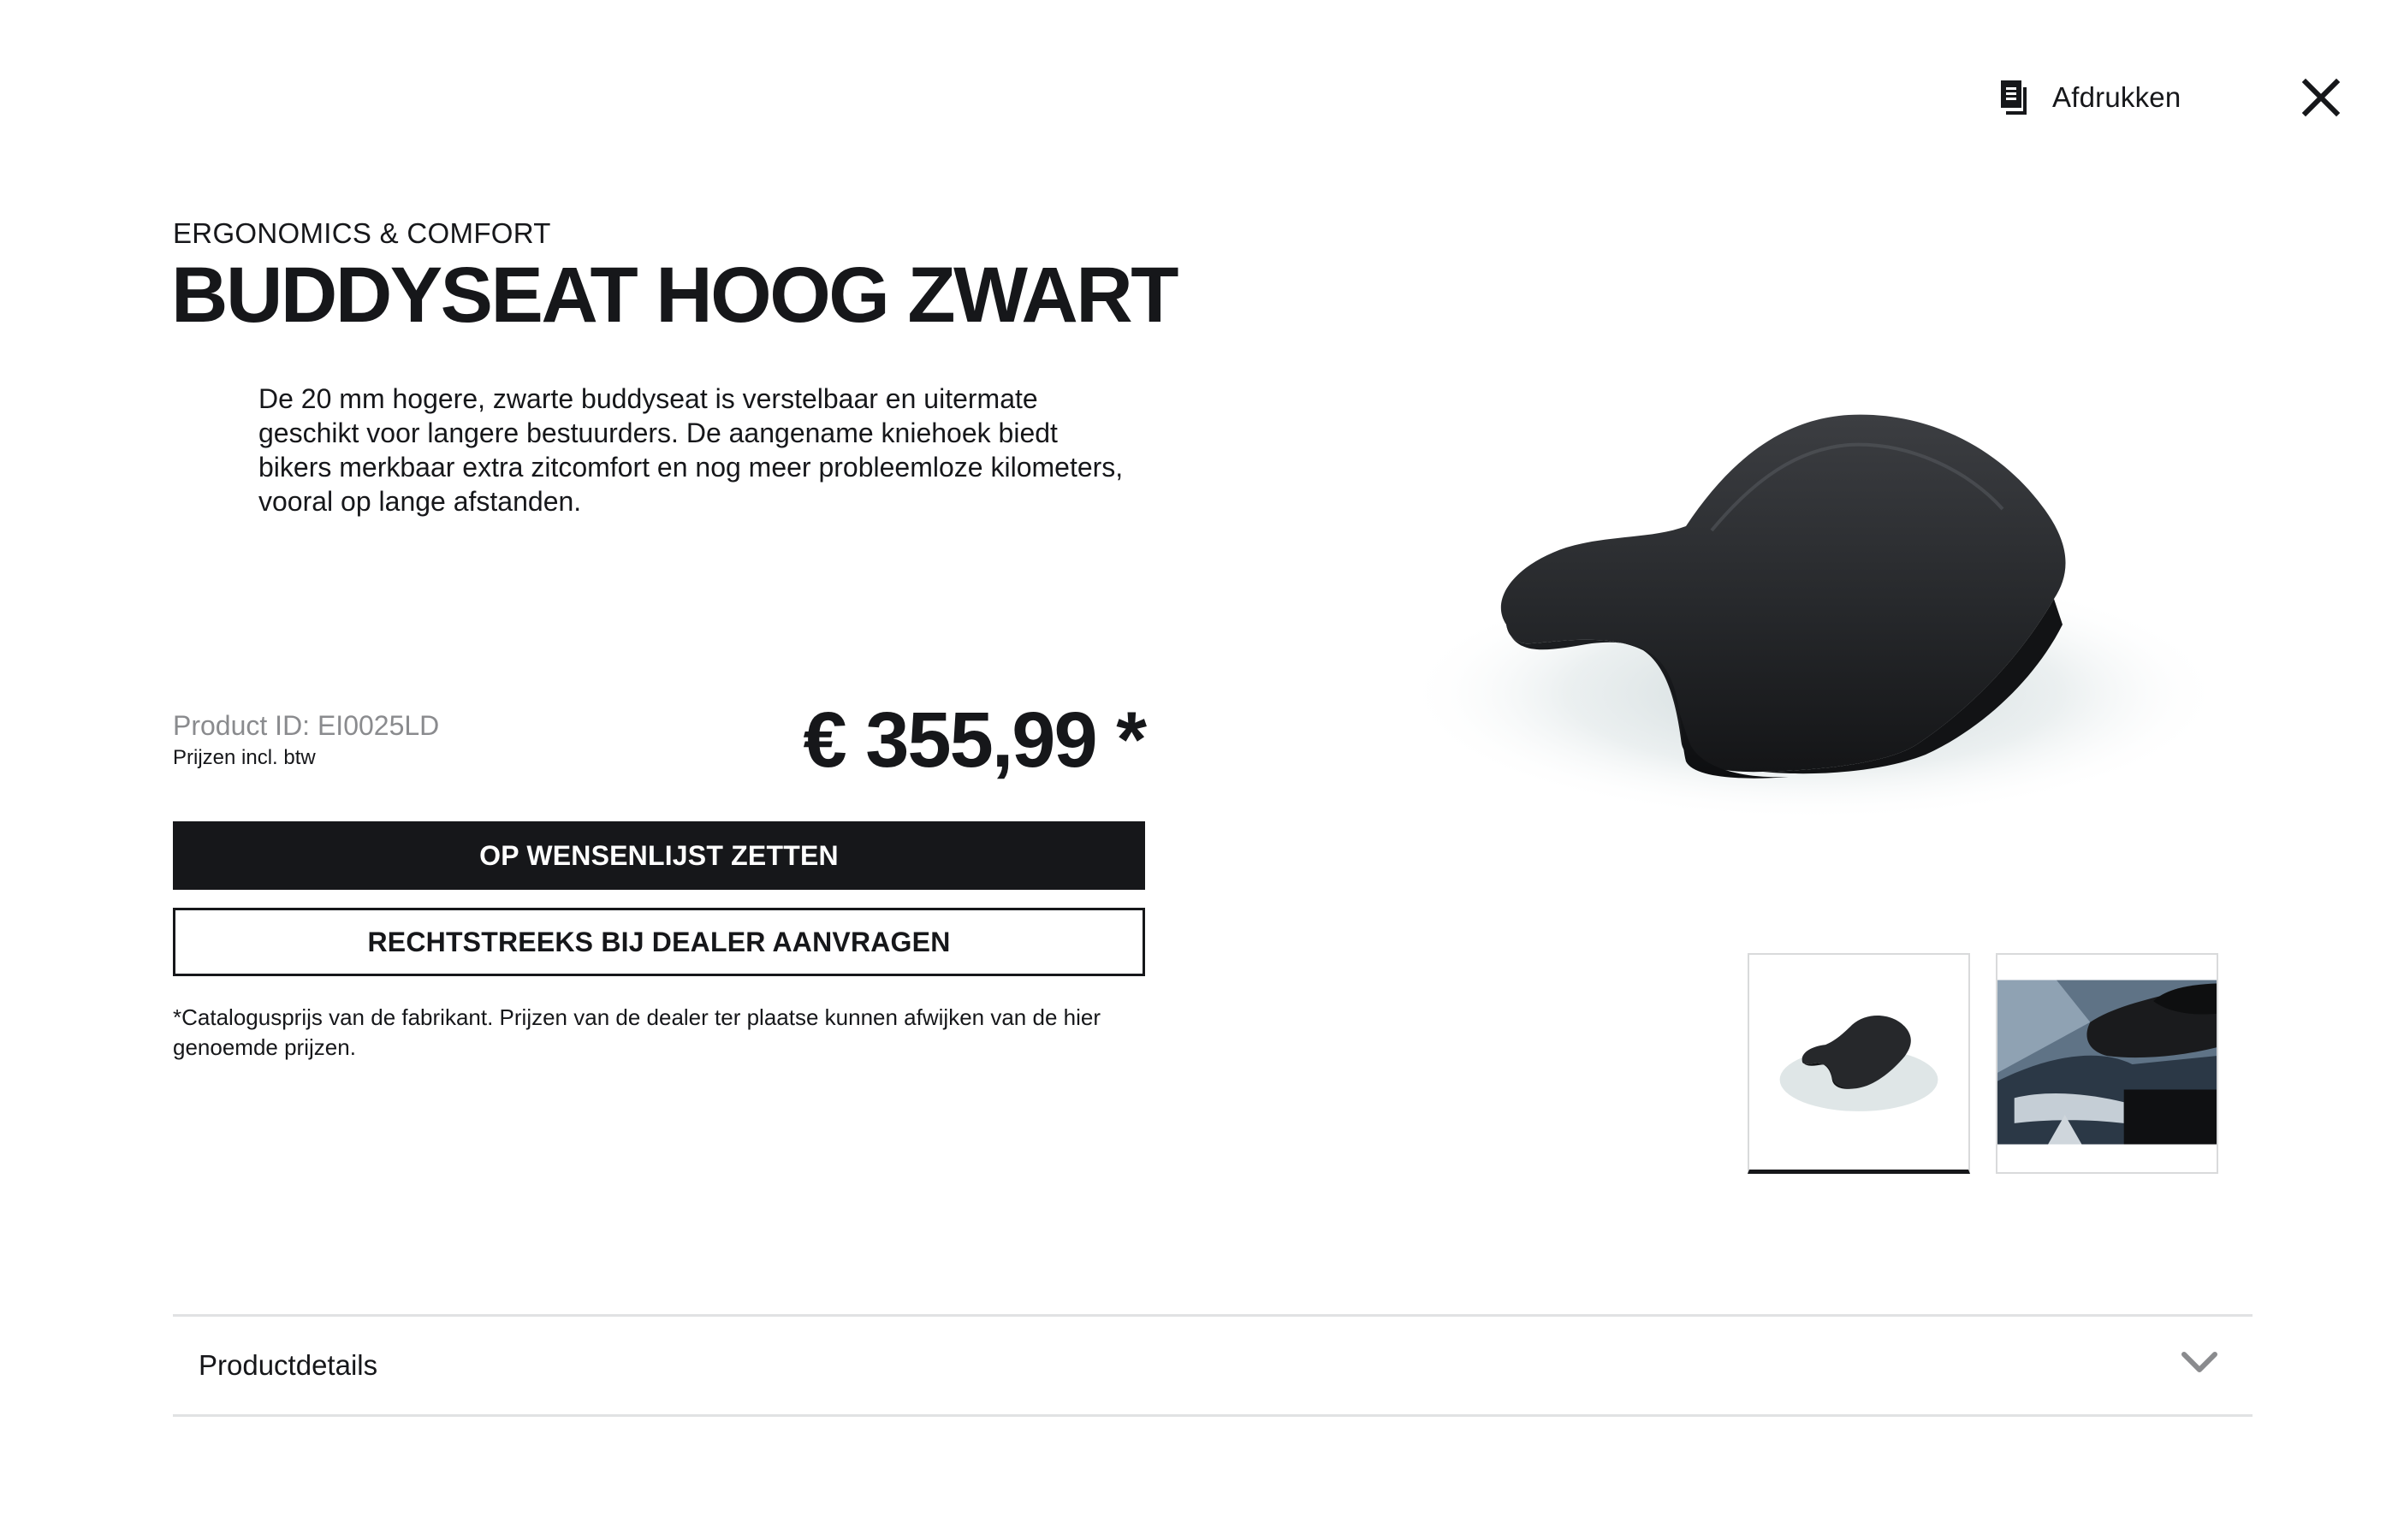 This screenshot has height=1540, width=2398. What do you see at coordinates (975, 740) in the screenshot?
I see `product-price: € 355,99 *` at bounding box center [975, 740].